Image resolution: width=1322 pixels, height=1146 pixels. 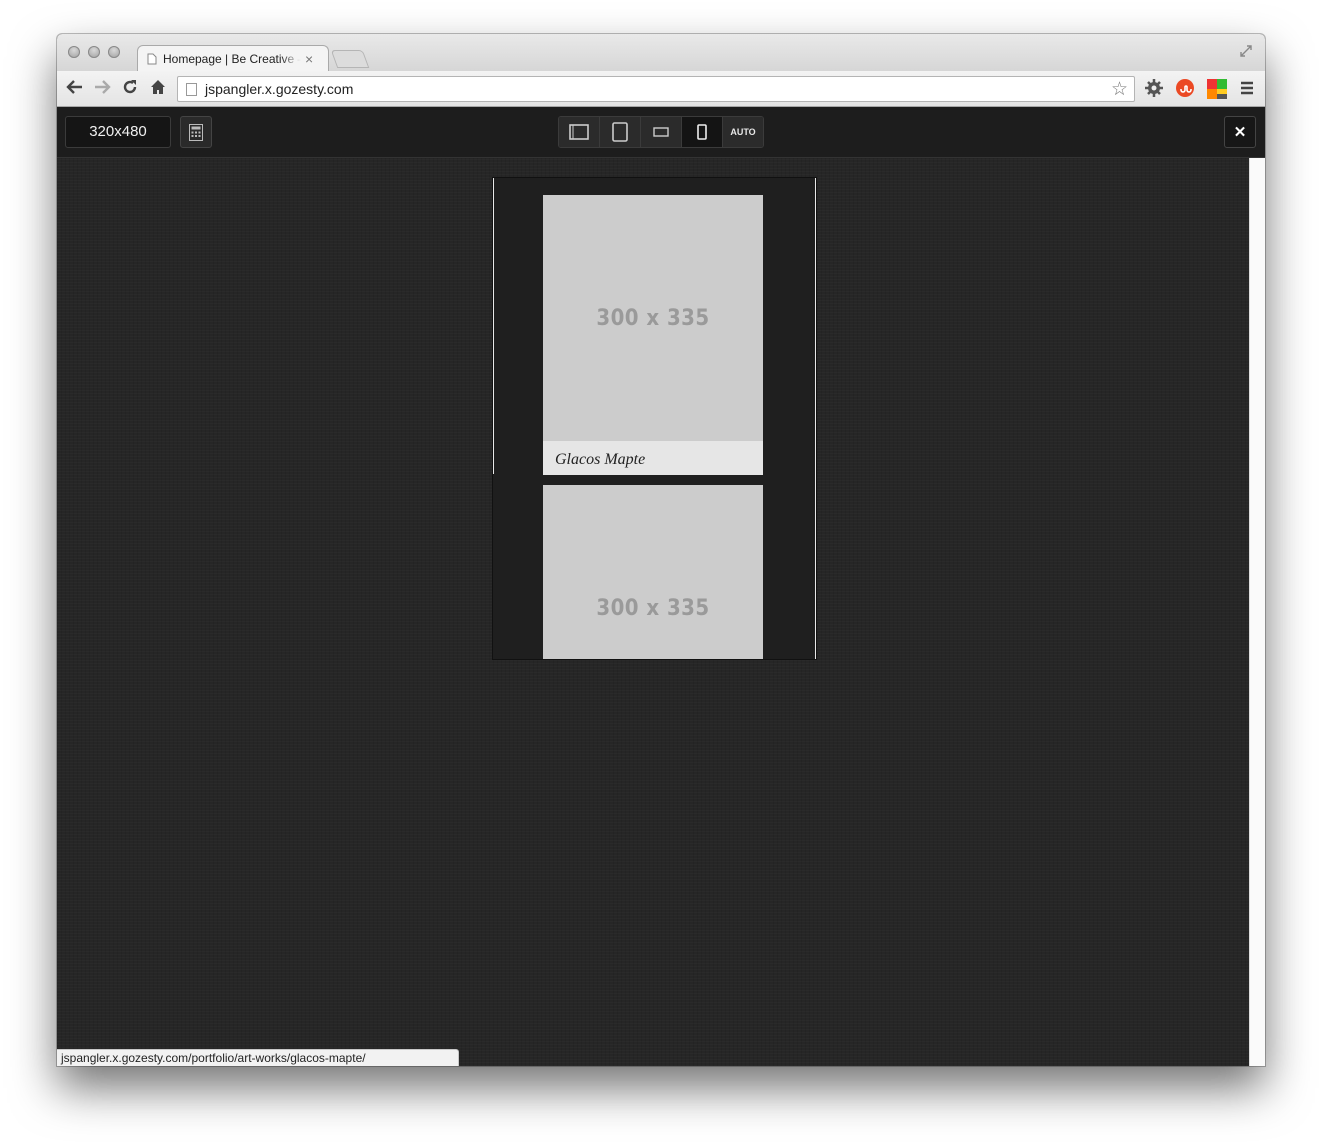 I want to click on phone-landscape-icon, so click(x=661, y=132).